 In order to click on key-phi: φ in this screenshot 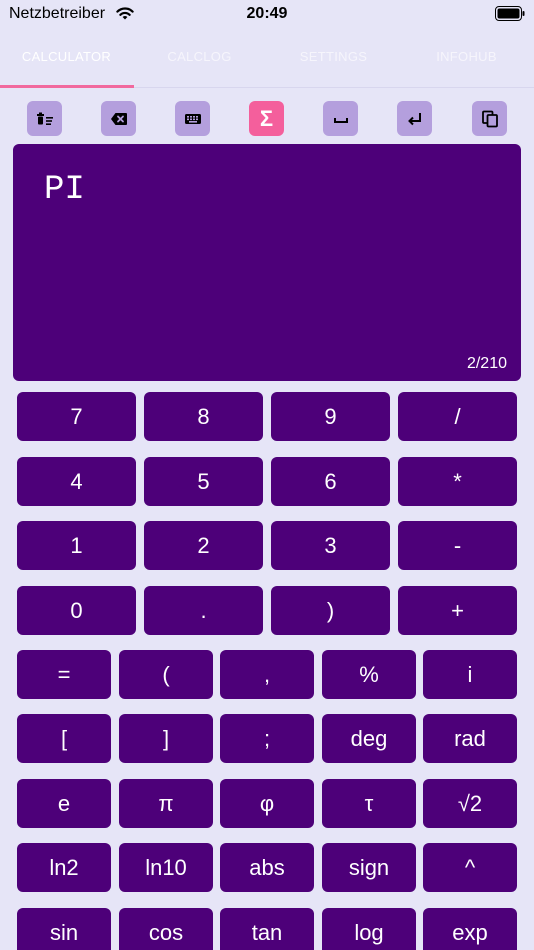, I will do `click(267, 803)`.